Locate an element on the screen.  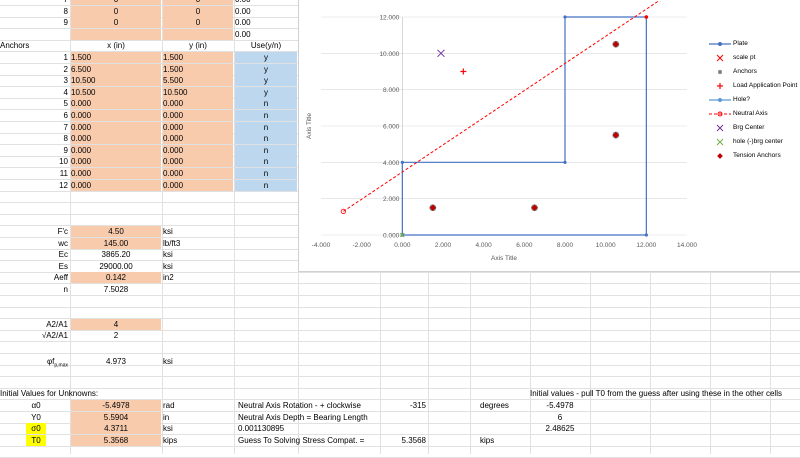
cell-c is located at coordinates (198, 34).